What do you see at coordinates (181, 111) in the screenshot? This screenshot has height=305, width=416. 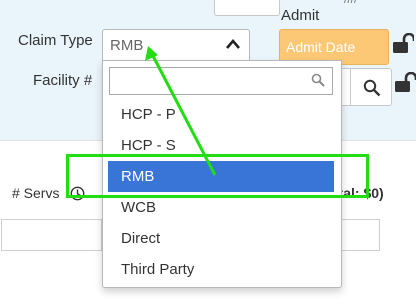 I see `annotation-arrow` at bounding box center [181, 111].